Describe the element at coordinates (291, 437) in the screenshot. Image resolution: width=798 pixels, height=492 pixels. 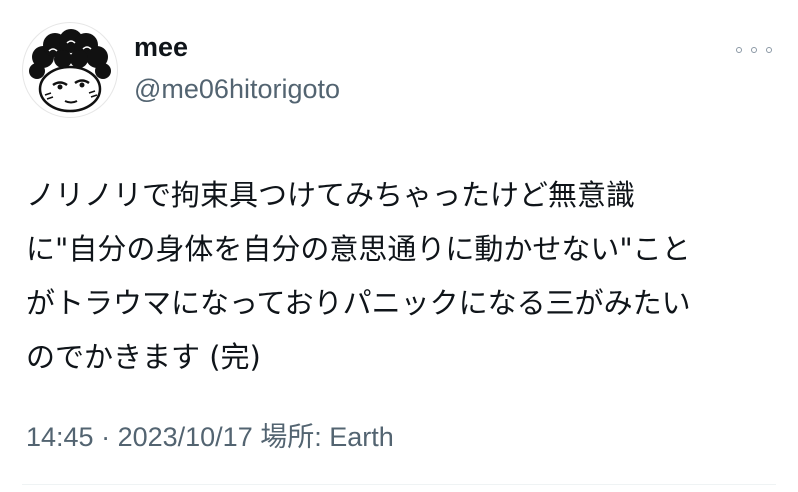
I see `location-label: 場所:` at that location.